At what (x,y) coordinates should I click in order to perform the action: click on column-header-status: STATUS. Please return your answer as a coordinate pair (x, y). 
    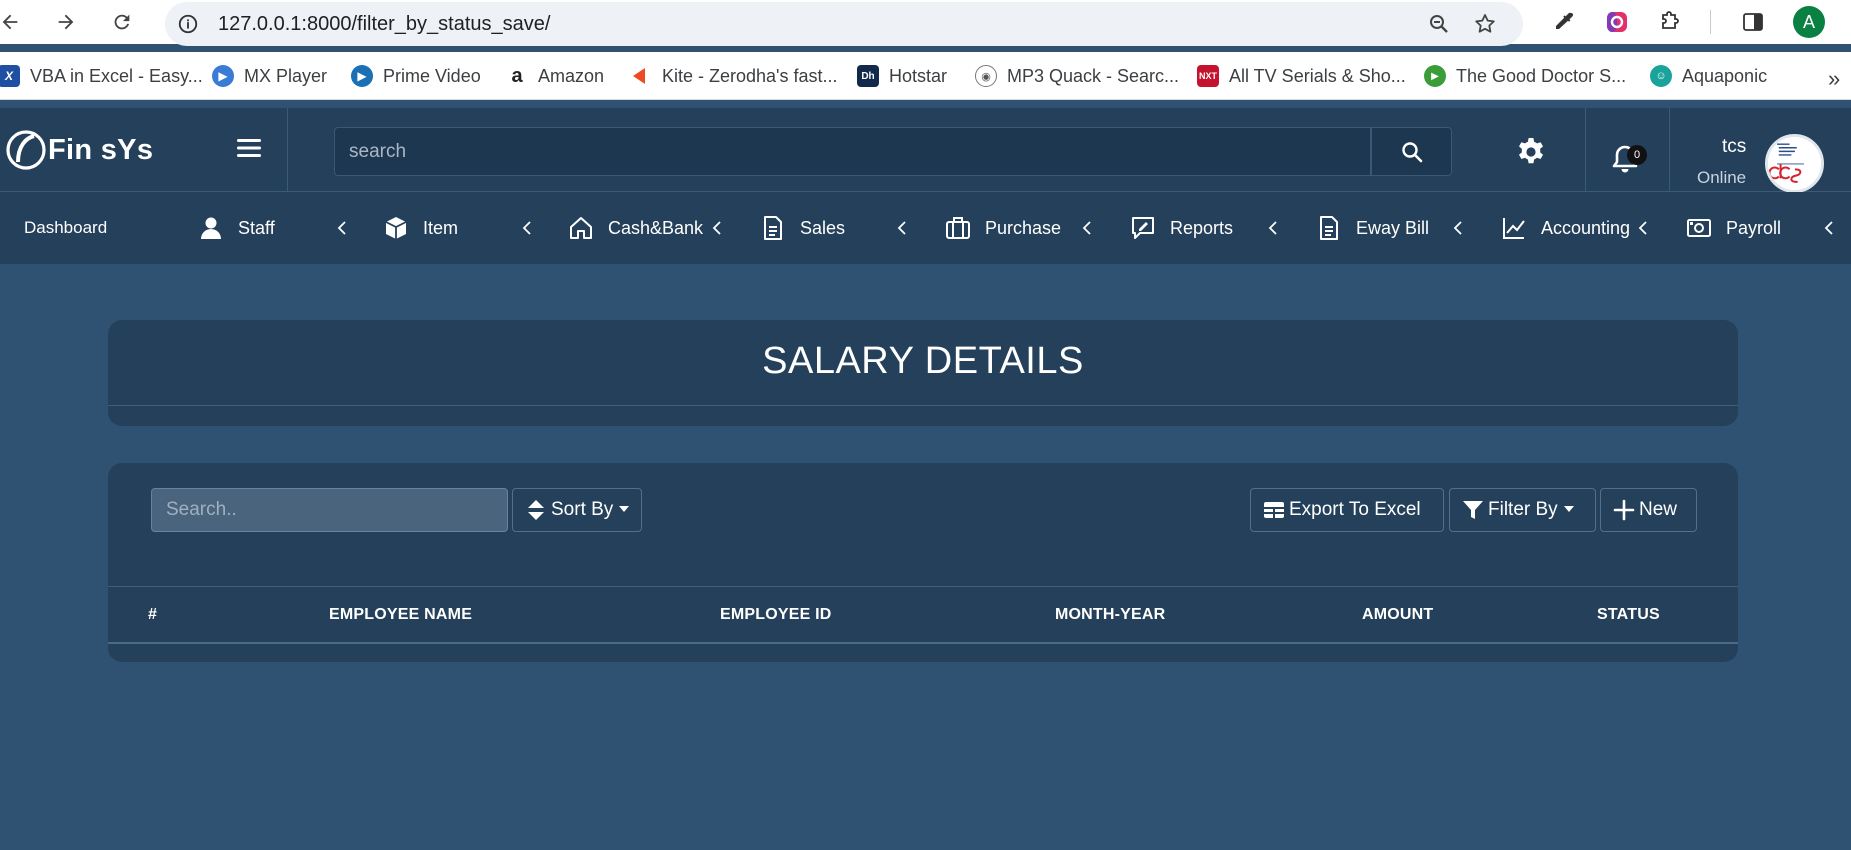
    Looking at the image, I should click on (1628, 615).